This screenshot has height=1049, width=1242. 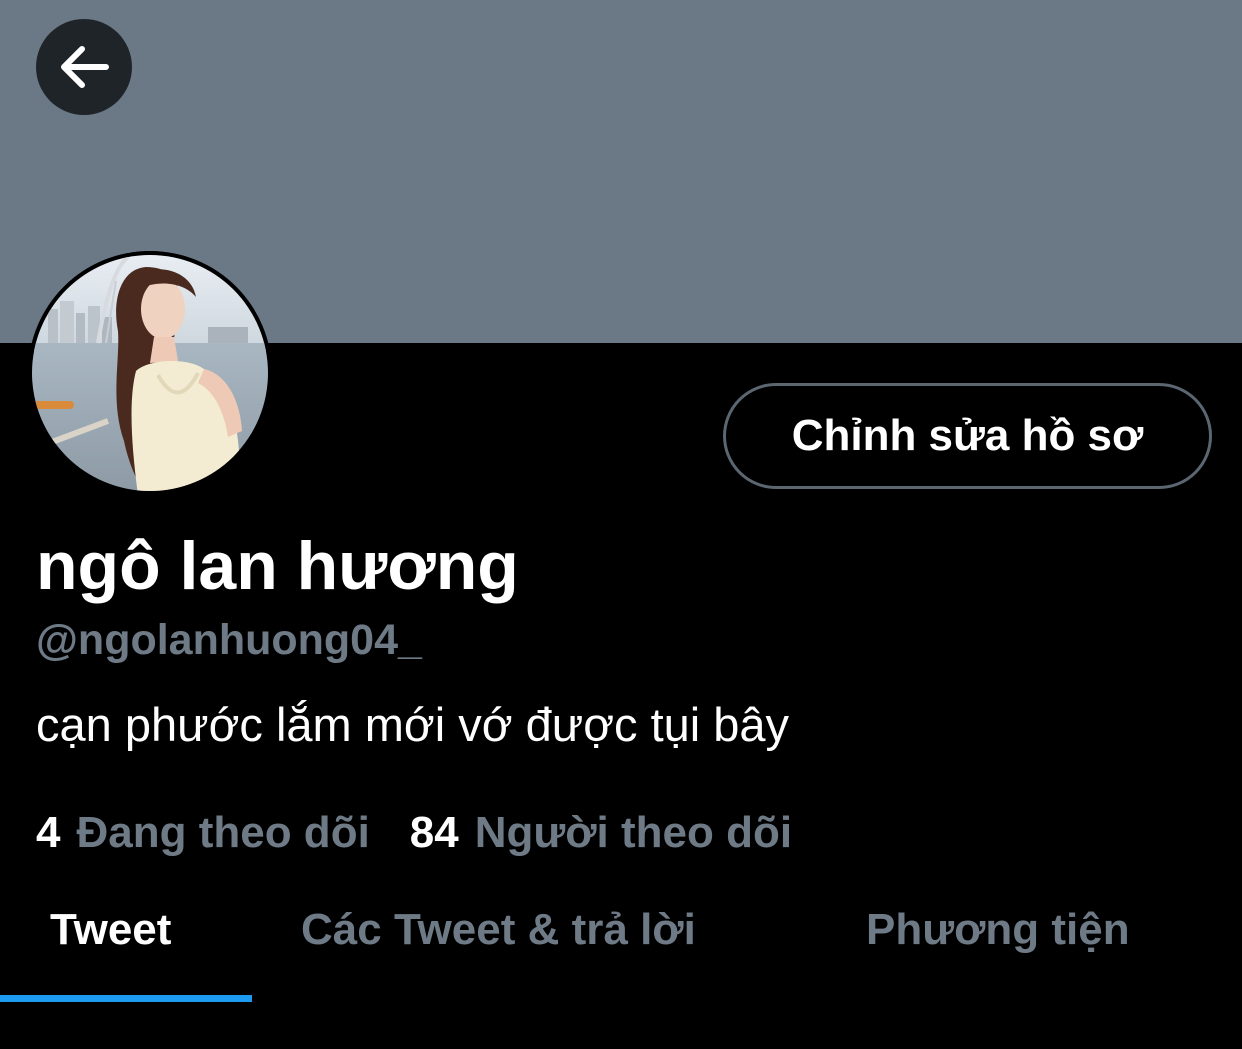 I want to click on tab-tweets: Tweet, so click(x=110, y=930).